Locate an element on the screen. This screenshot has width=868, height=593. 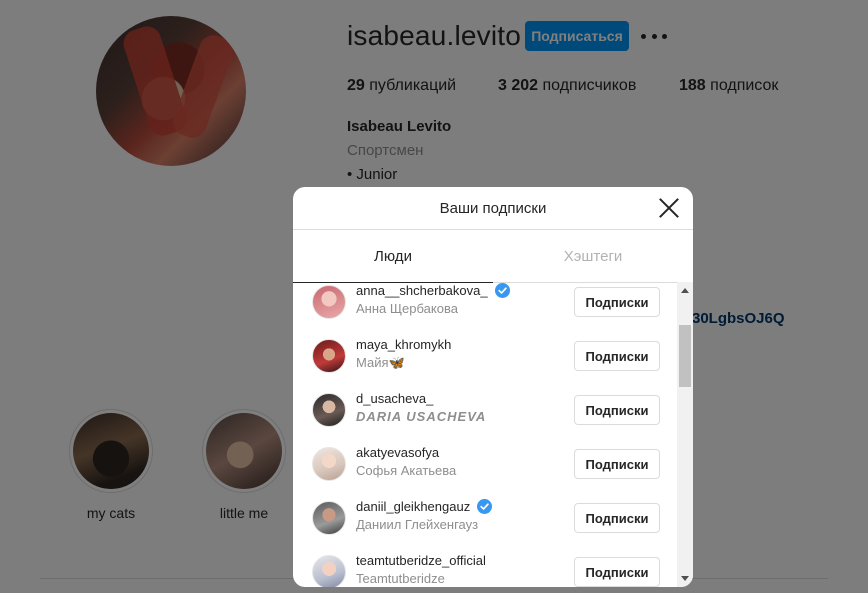
username-text: maya_khromykh is located at coordinates (404, 344).